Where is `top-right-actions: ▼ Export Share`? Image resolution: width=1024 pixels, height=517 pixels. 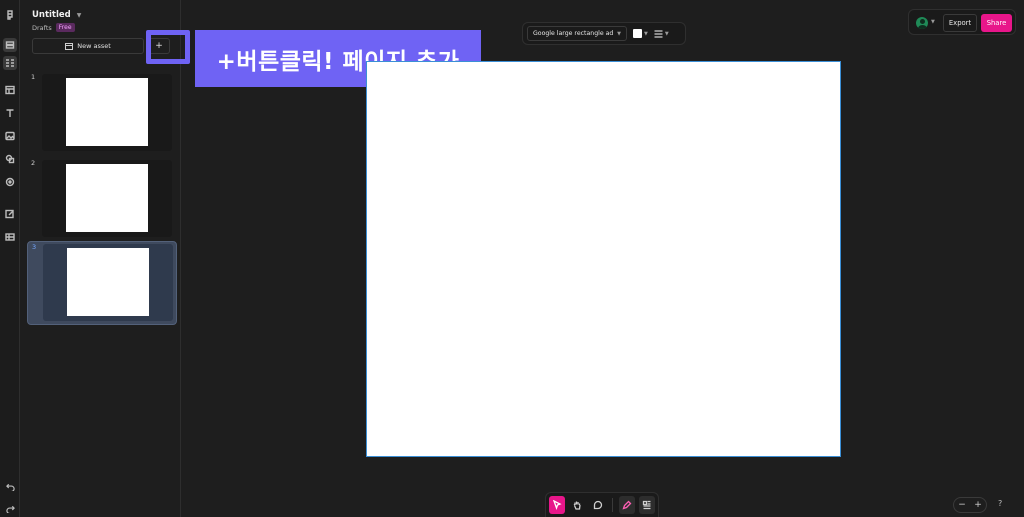
top-right-actions: ▼ Export Share is located at coordinates (962, 22).